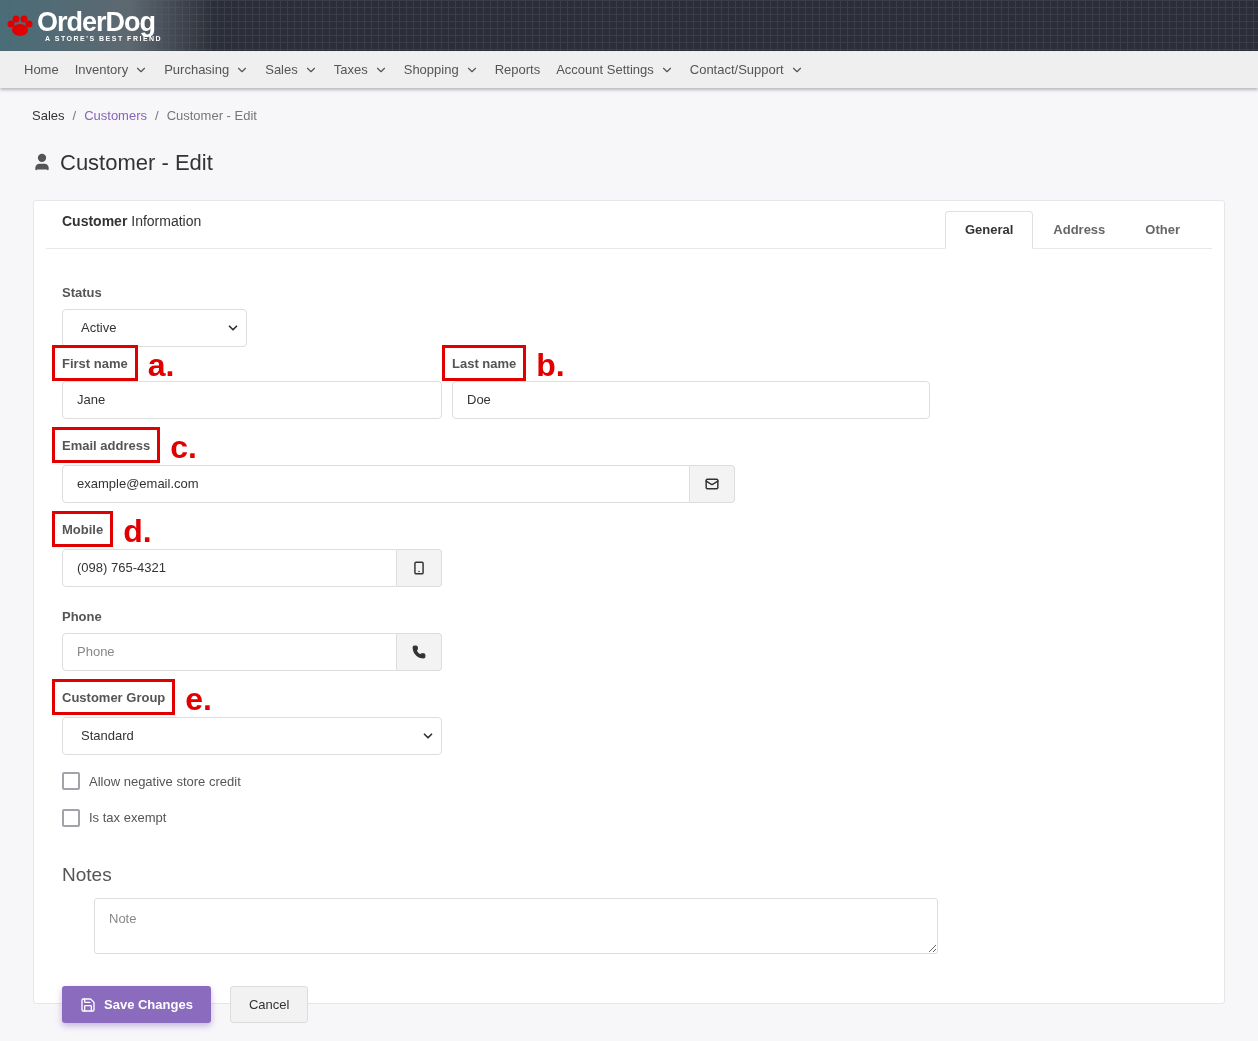  What do you see at coordinates (198, 698) in the screenshot?
I see `annotation-letter: e.` at bounding box center [198, 698].